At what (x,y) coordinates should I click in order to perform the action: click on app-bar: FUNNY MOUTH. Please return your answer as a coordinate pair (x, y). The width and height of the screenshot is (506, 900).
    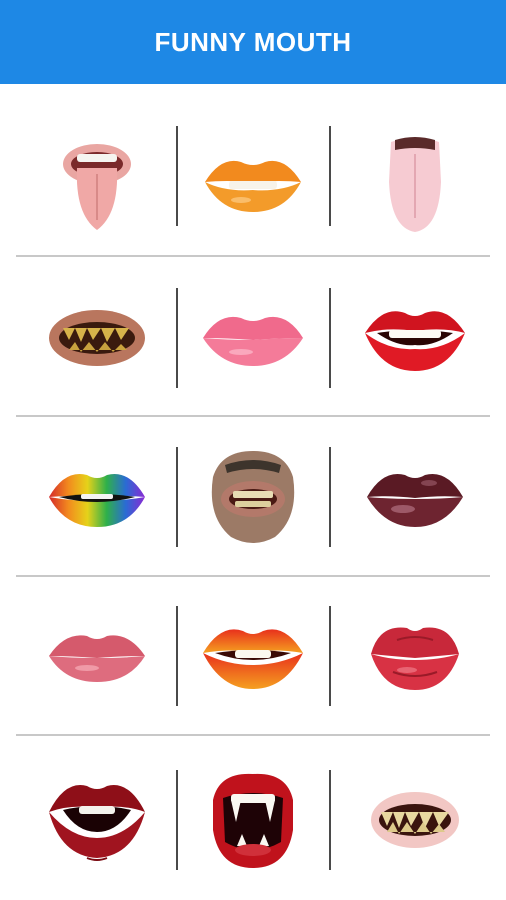
    Looking at the image, I should click on (253, 42).